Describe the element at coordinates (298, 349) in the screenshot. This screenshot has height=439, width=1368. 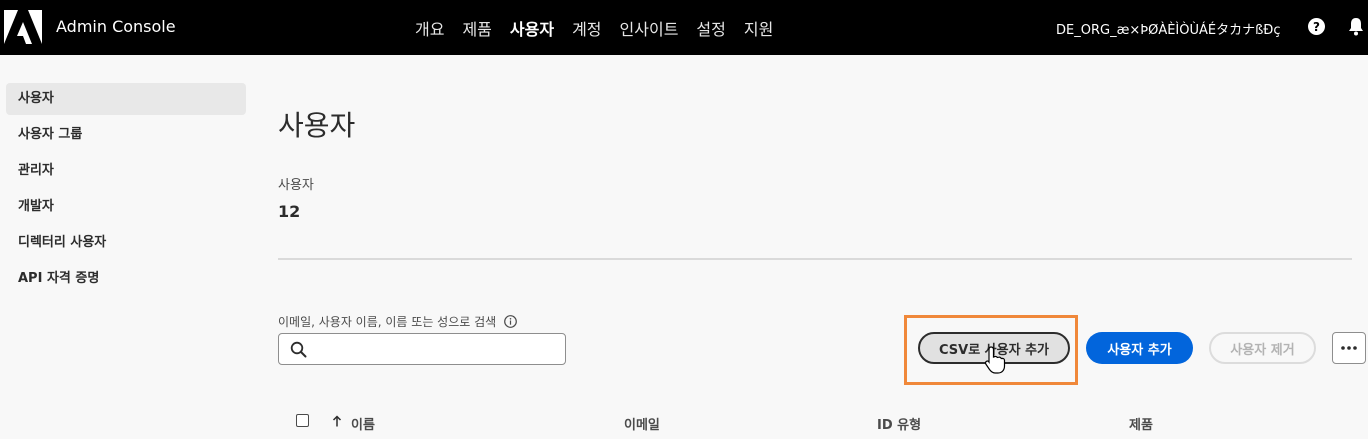
I see `search-icon` at that location.